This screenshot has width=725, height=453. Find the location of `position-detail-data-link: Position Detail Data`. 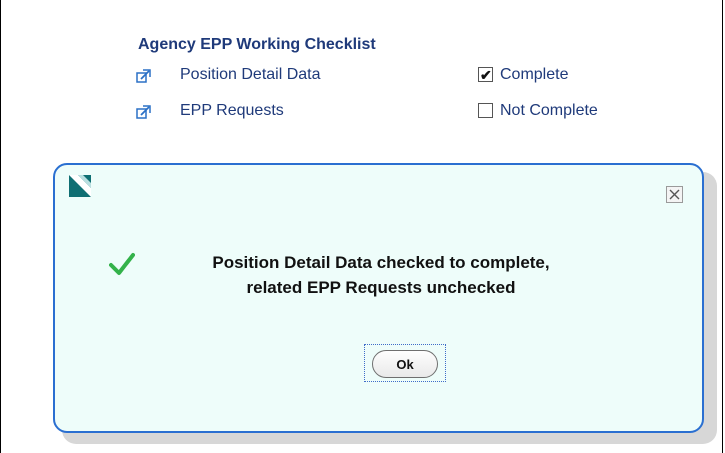

position-detail-data-link: Position Detail Data is located at coordinates (250, 75).